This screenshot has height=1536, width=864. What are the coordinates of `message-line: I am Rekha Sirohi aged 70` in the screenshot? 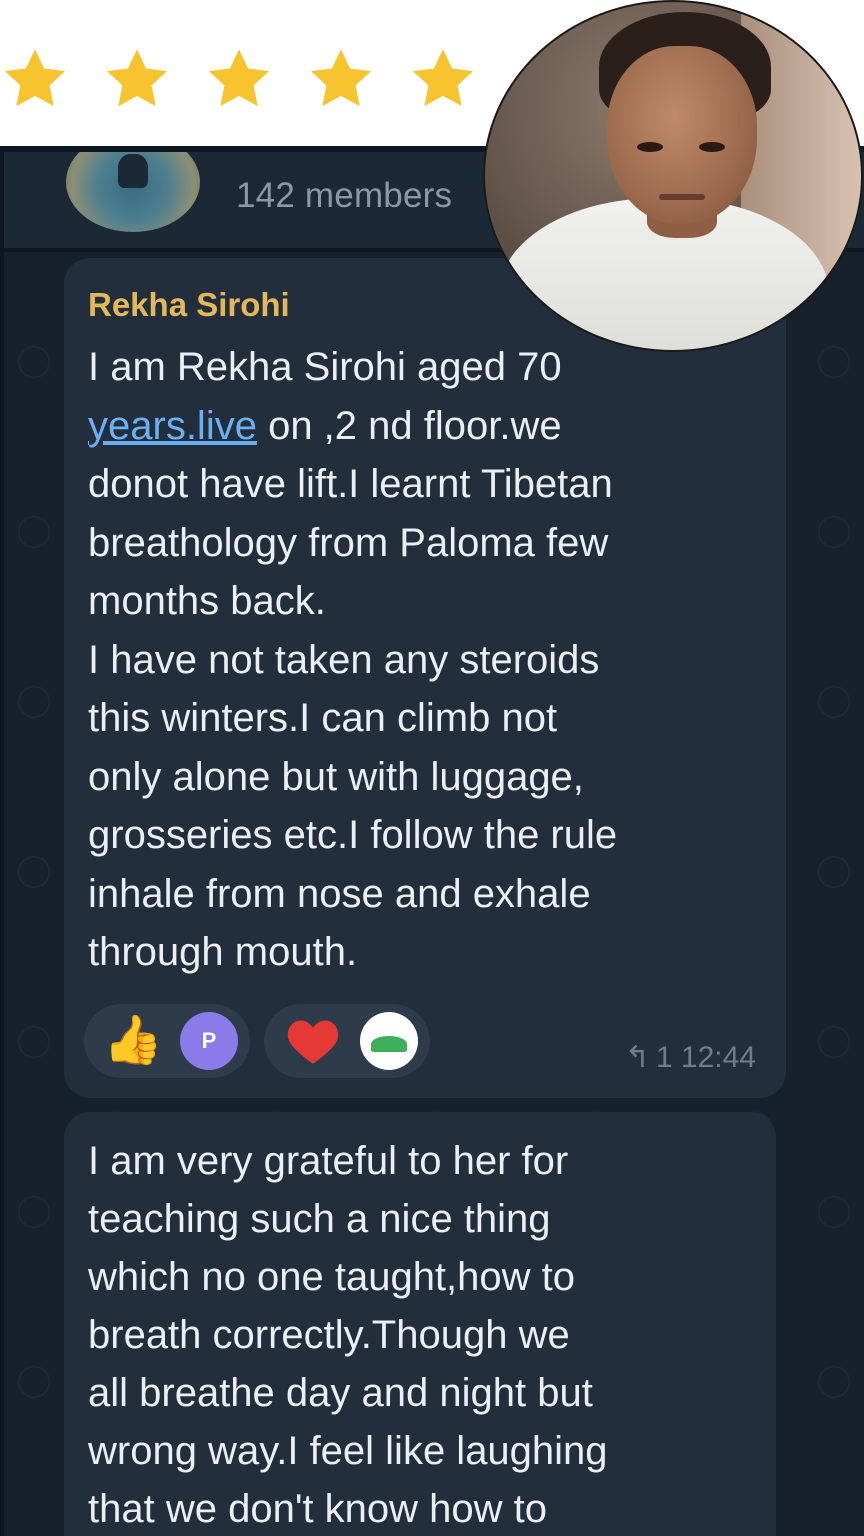 It's located at (325, 367).